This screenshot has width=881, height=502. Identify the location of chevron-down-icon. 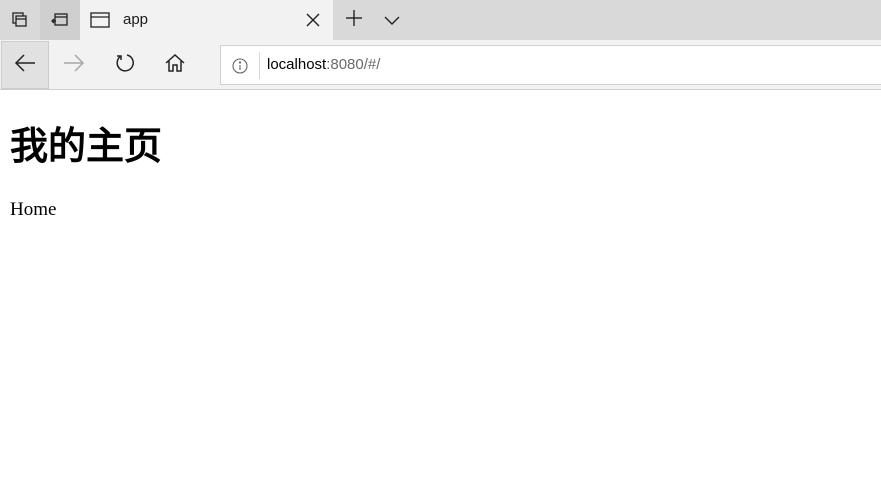
(392, 20).